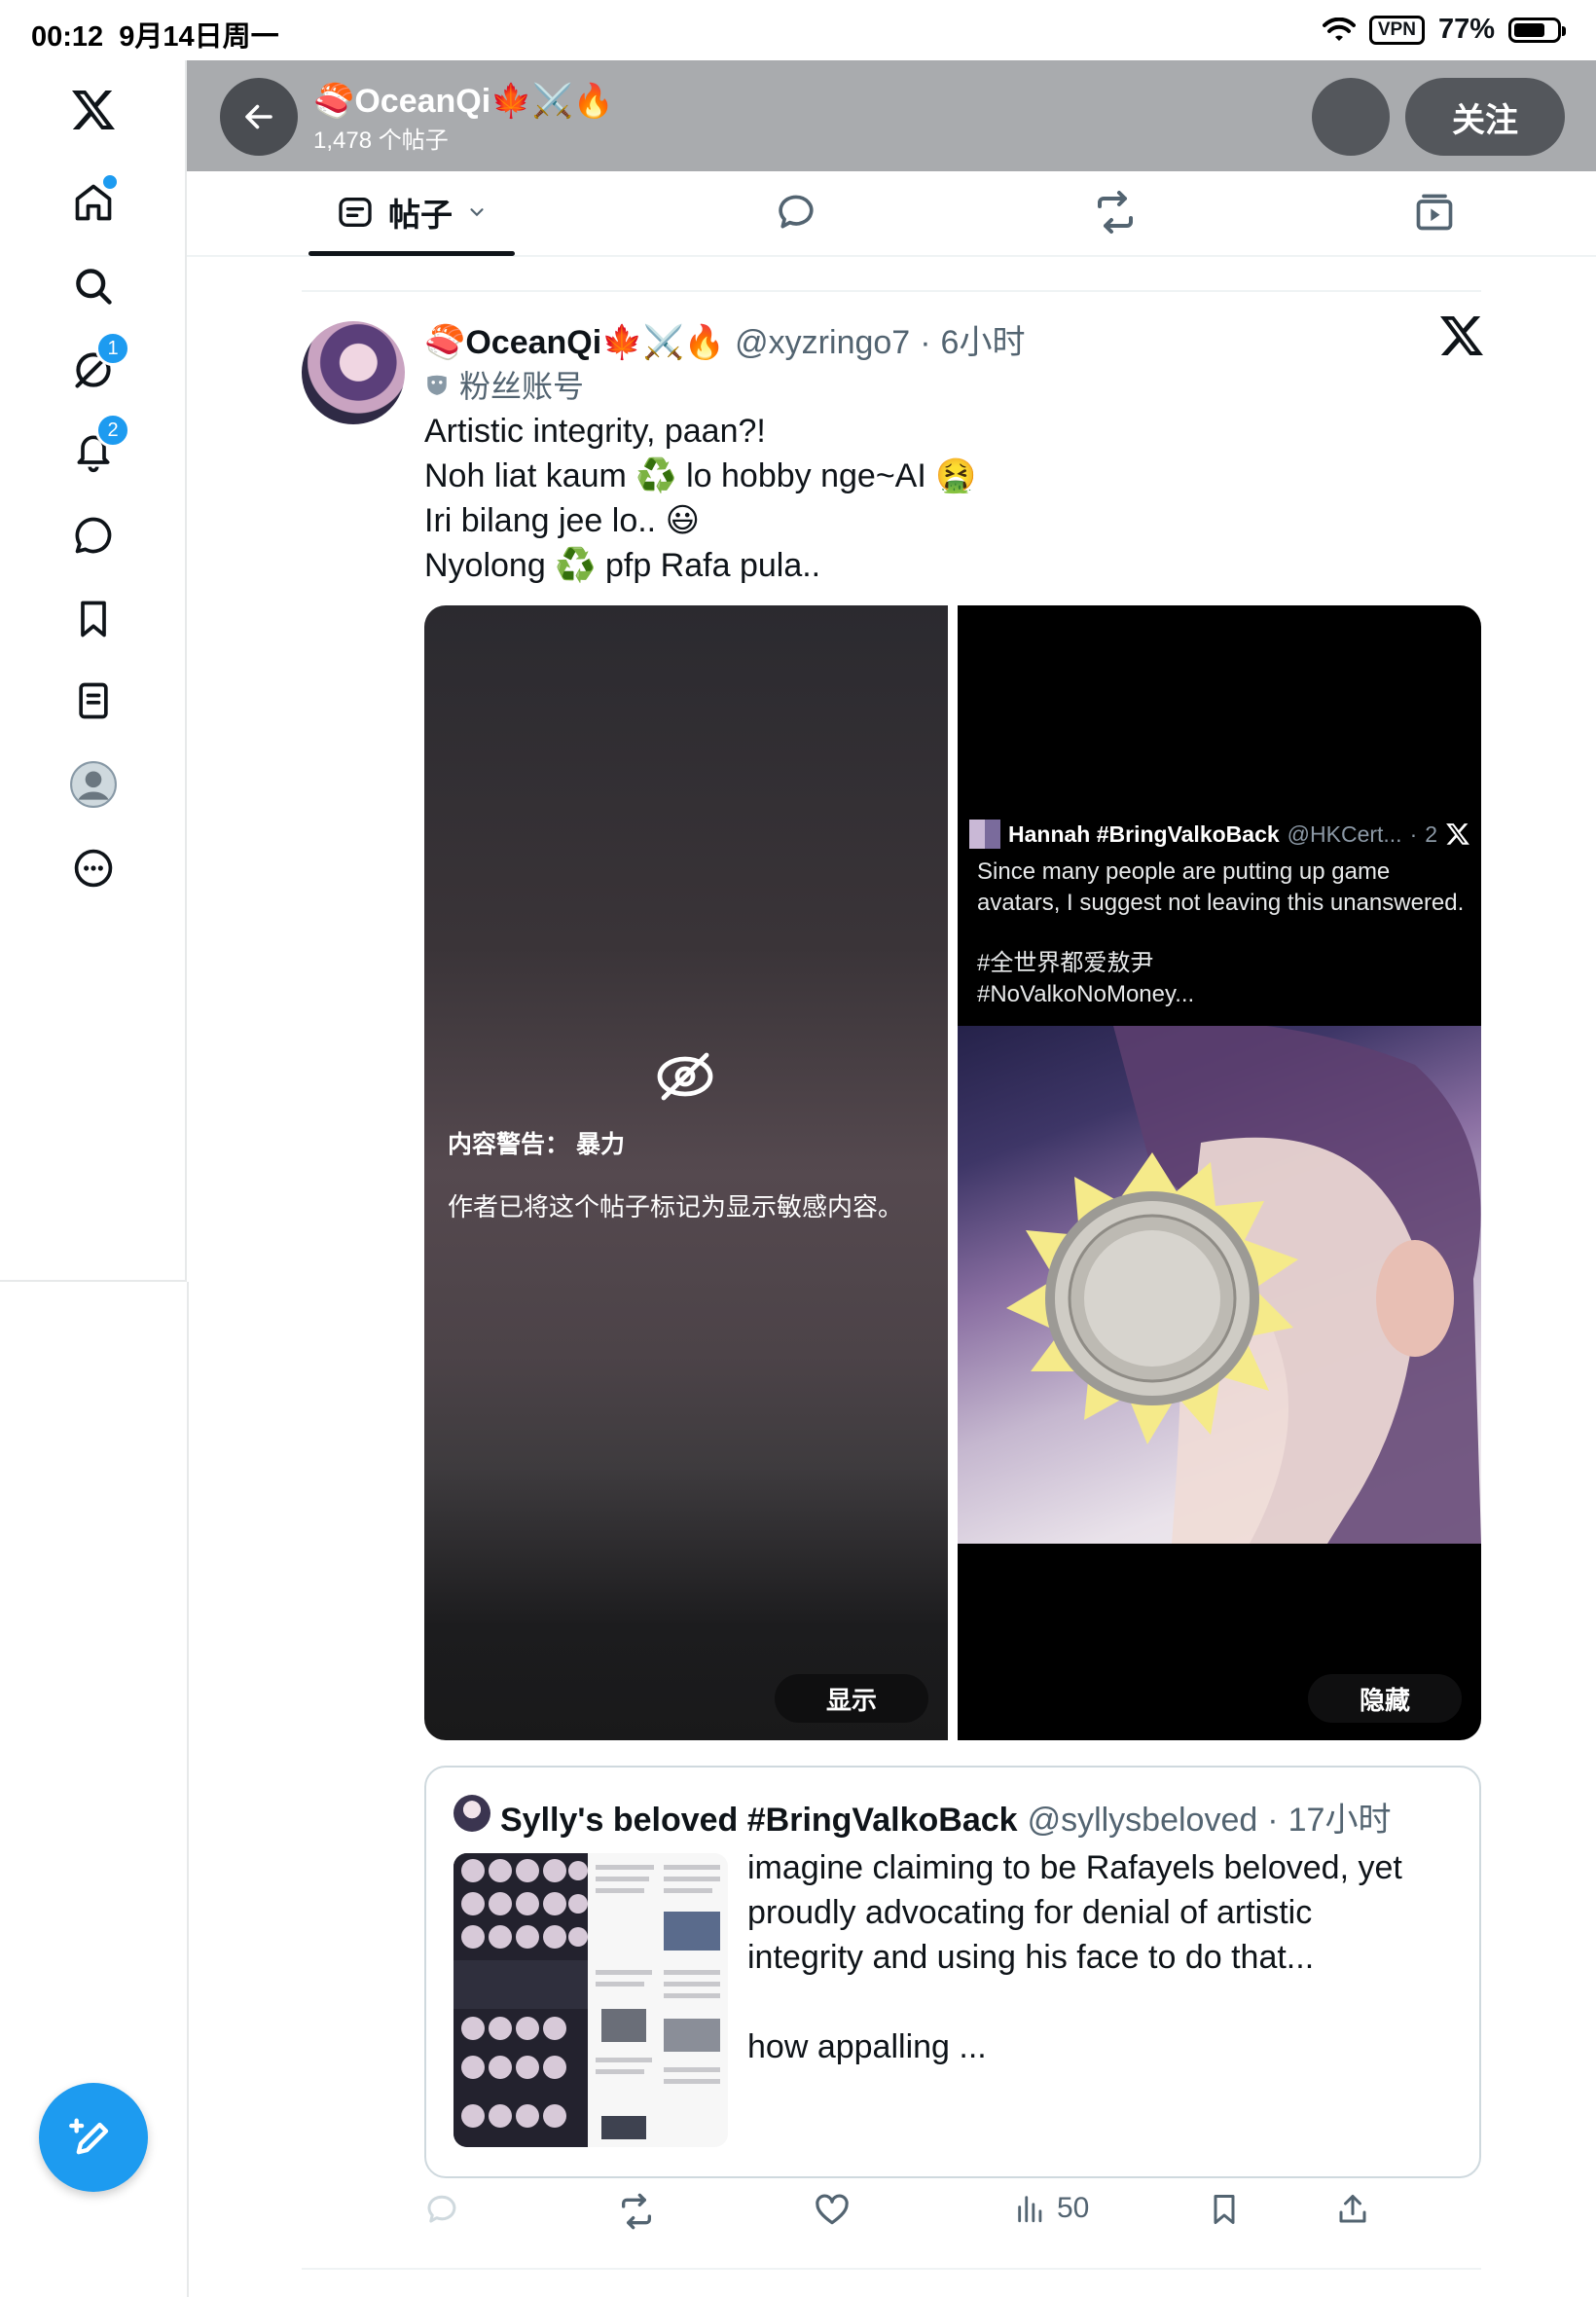 The image size is (1596, 2297). Describe the element at coordinates (851, 1698) in the screenshot. I see `show-media-button: 显示` at that location.